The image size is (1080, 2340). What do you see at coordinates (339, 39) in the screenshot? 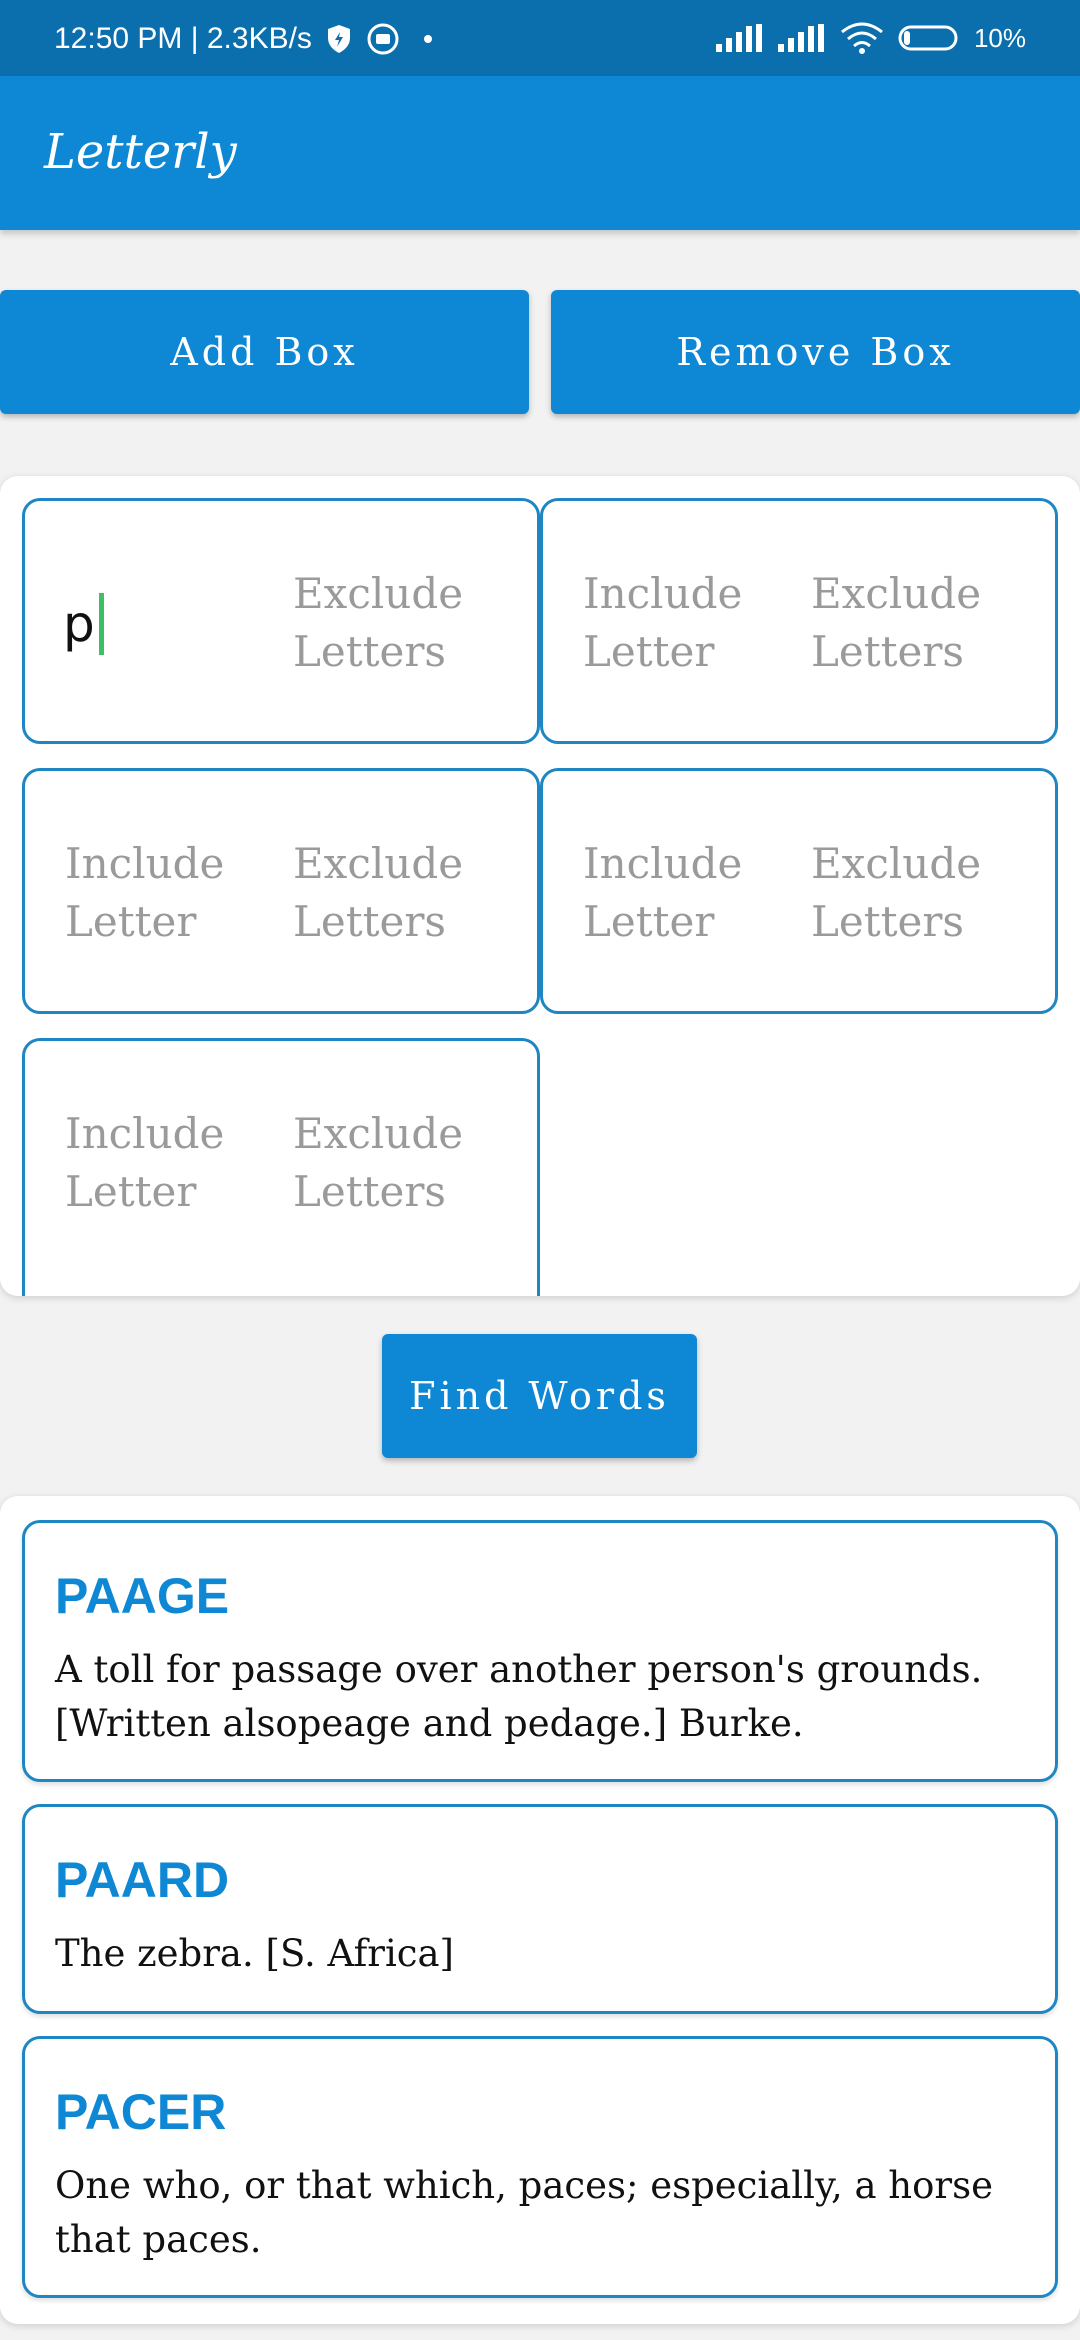
I see `shield-icon` at bounding box center [339, 39].